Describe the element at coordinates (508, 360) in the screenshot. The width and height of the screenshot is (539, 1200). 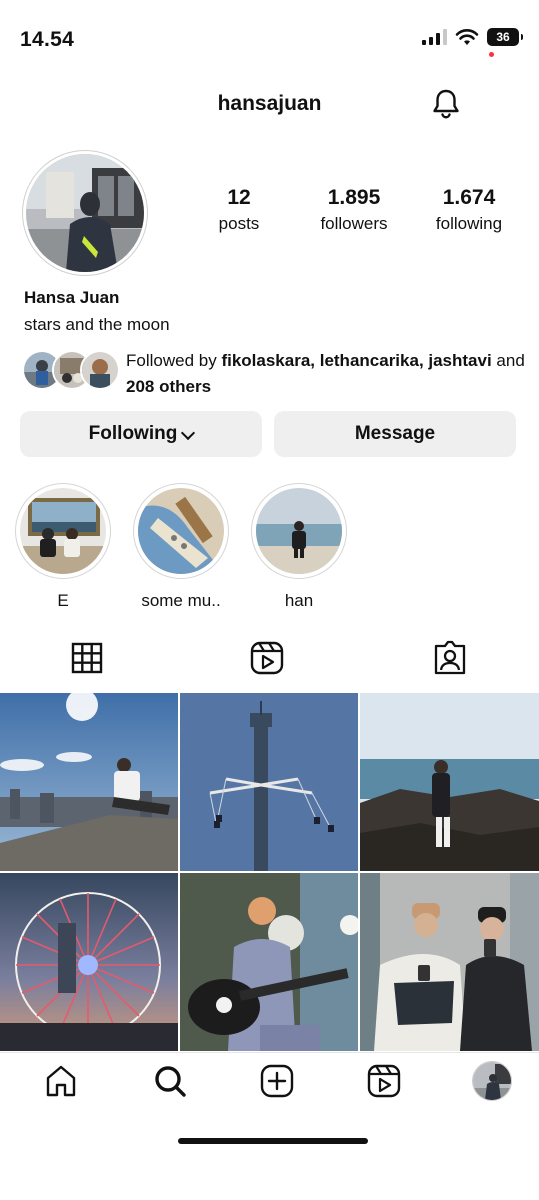
I see `followed-by-and: and` at that location.